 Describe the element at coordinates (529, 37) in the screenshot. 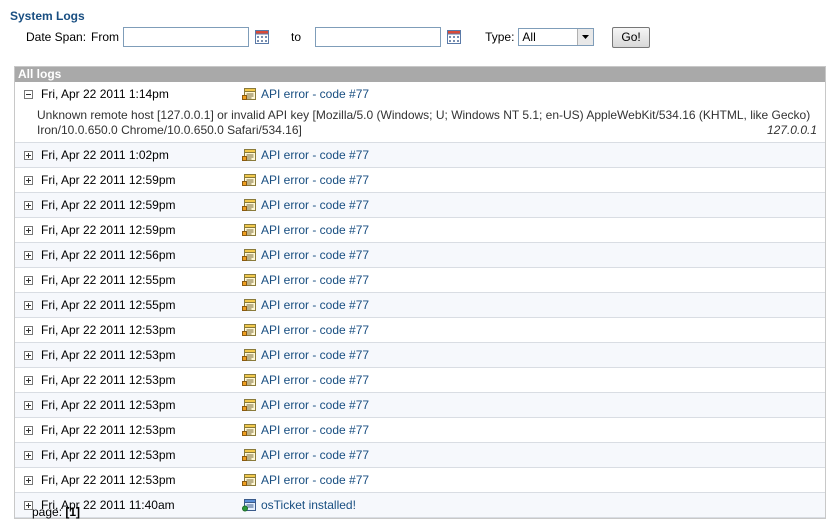

I see `type-select-value: All` at that location.